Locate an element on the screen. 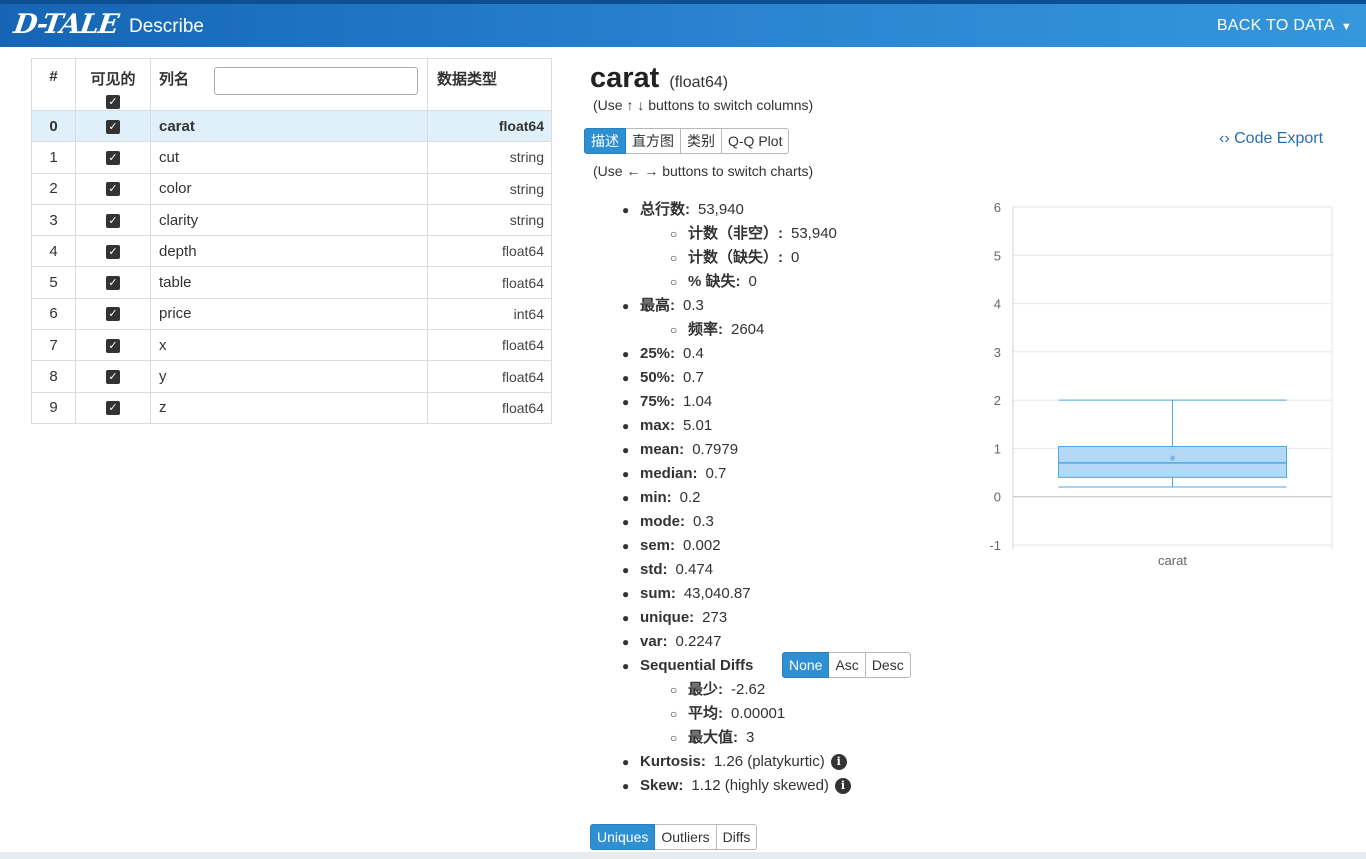 Image resolution: width=1366 pixels, height=859 pixels. stat-max: ● max: 5.01 is located at coordinates (667, 425).